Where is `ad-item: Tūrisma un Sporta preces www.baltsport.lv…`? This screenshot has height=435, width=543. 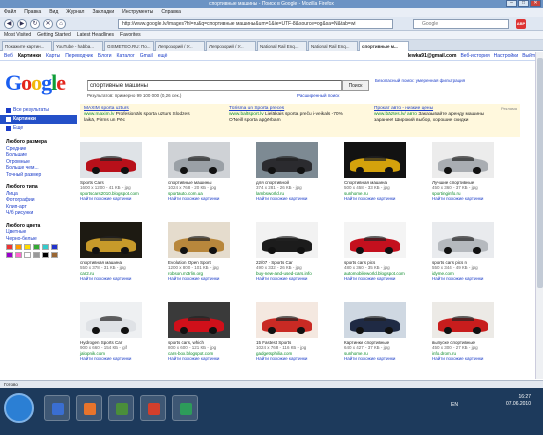
ad-item: Tūrisma un Sporta preces www.baltsport.lv… is located at coordinates (286, 115).